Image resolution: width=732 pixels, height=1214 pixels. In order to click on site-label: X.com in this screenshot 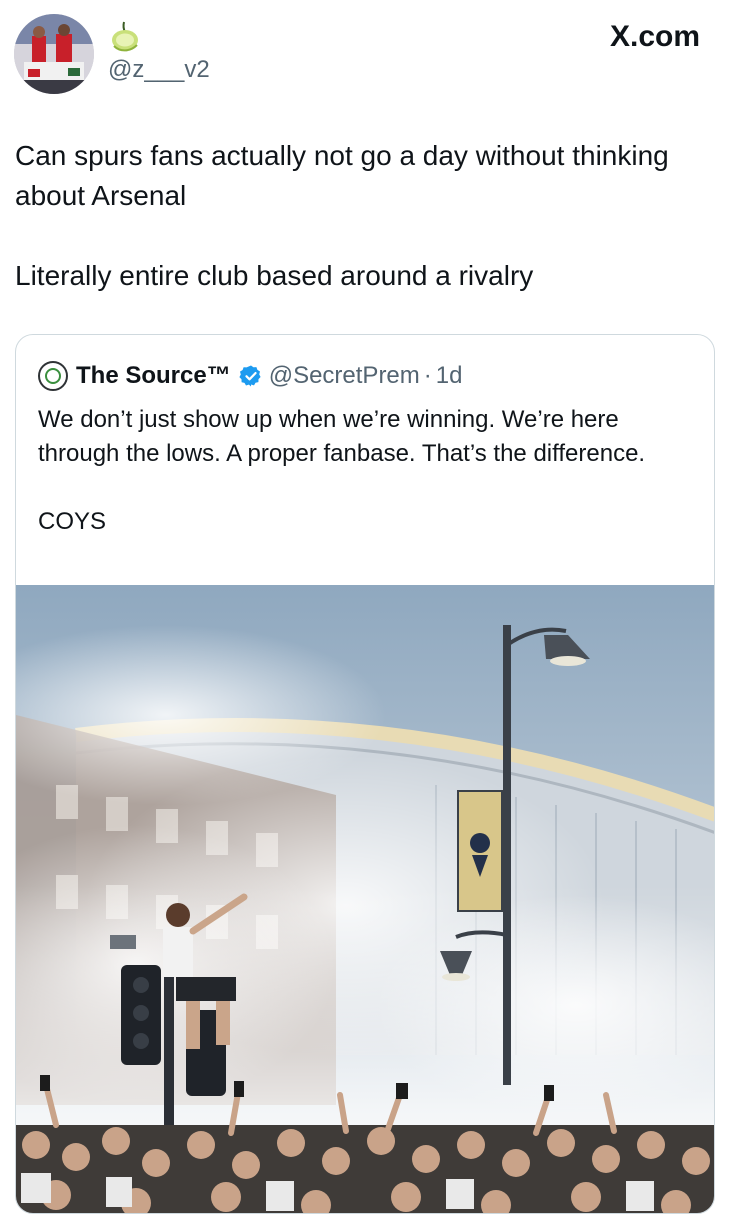, I will do `click(654, 36)`.